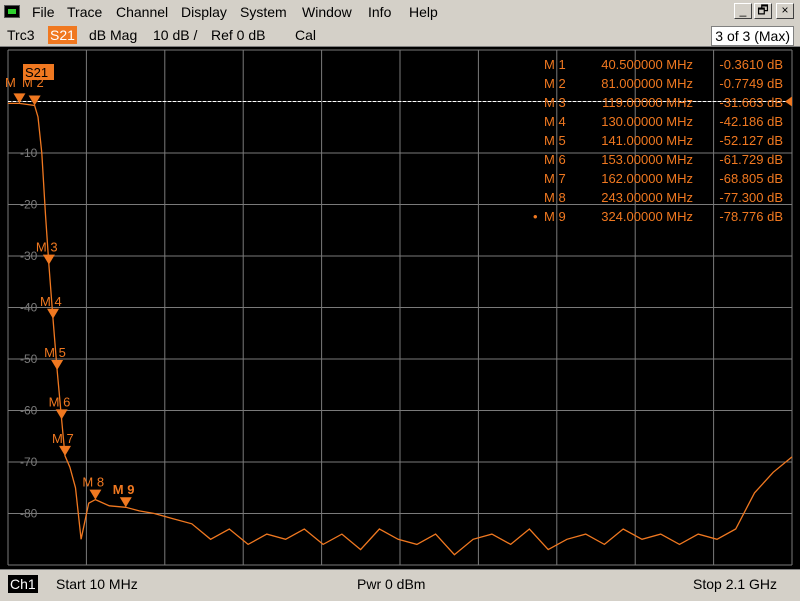 The image size is (800, 601). I want to click on marker-readout-frequency: 153.00000 MHz, so click(647, 159).